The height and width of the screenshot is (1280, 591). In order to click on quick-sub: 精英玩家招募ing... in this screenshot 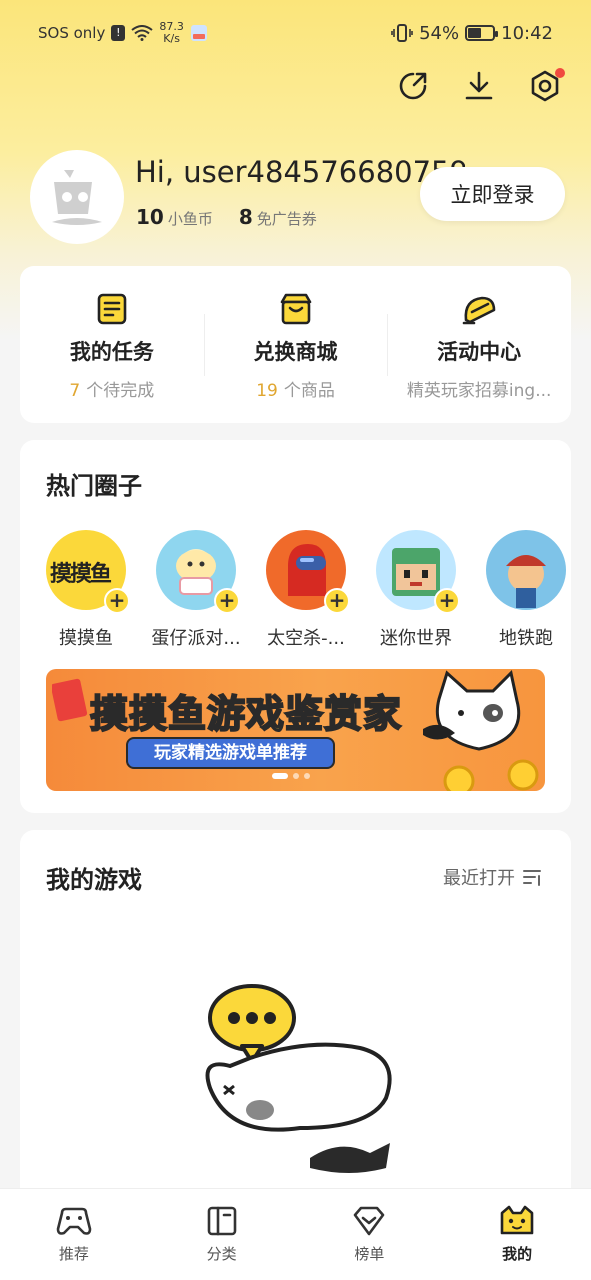, I will do `click(479, 391)`.